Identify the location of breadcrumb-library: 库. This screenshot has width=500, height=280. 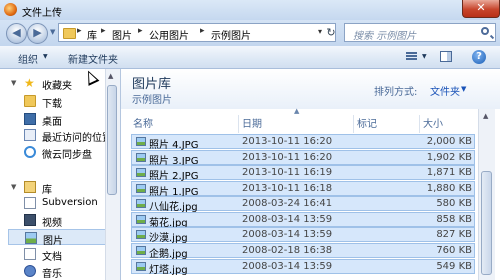
(92, 34).